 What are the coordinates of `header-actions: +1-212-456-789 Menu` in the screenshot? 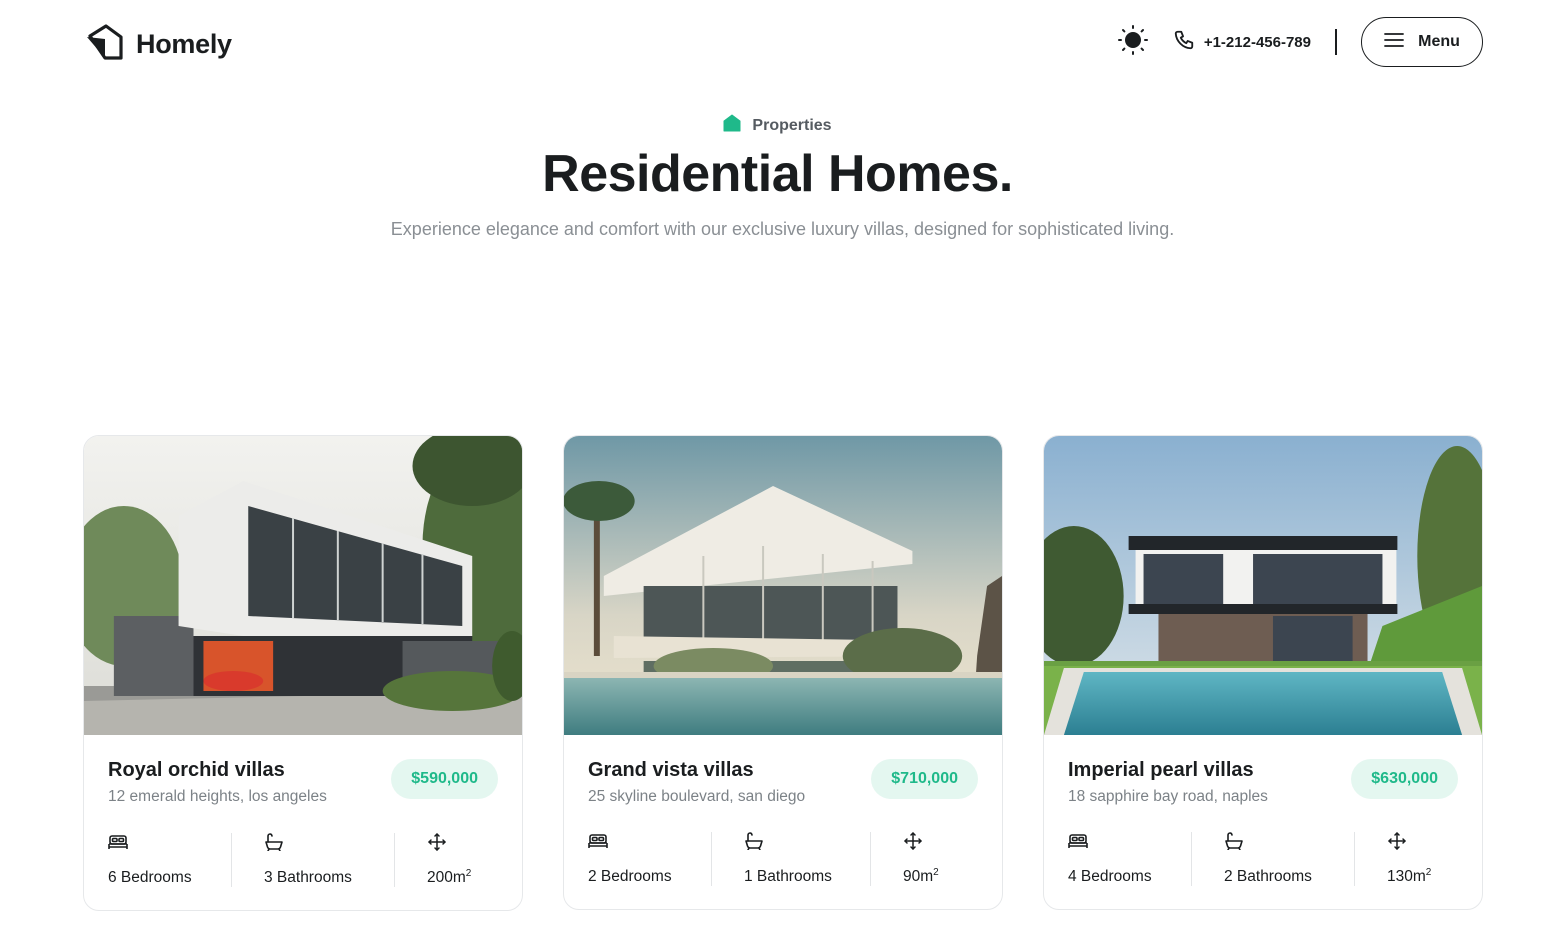 It's located at (1300, 42).